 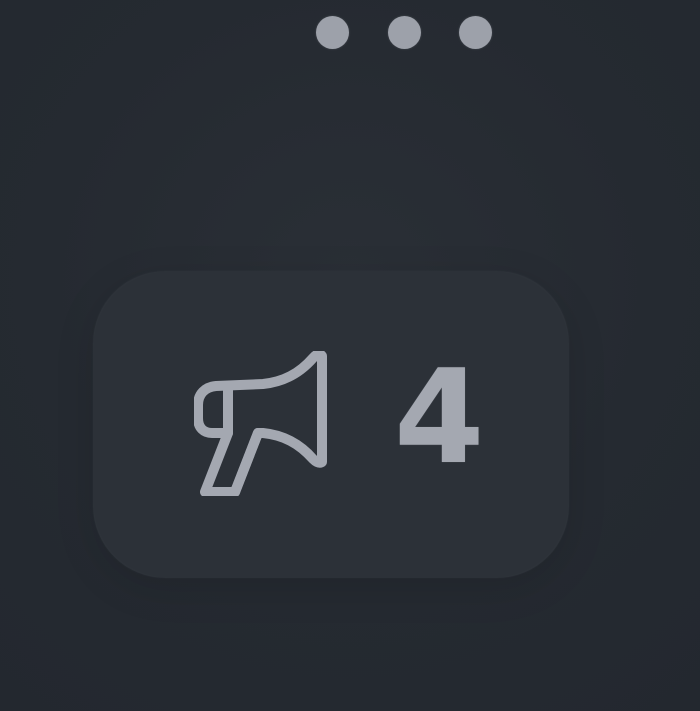 I want to click on more-options-button, so click(x=404, y=32).